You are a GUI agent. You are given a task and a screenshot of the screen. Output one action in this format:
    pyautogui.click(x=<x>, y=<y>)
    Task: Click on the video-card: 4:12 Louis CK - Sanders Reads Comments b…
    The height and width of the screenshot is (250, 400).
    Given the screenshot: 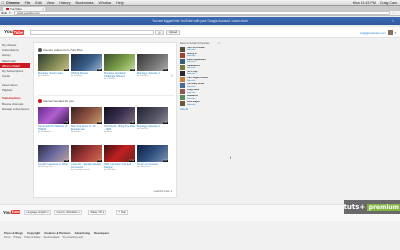 What is the action you would take?
    pyautogui.click(x=86, y=158)
    